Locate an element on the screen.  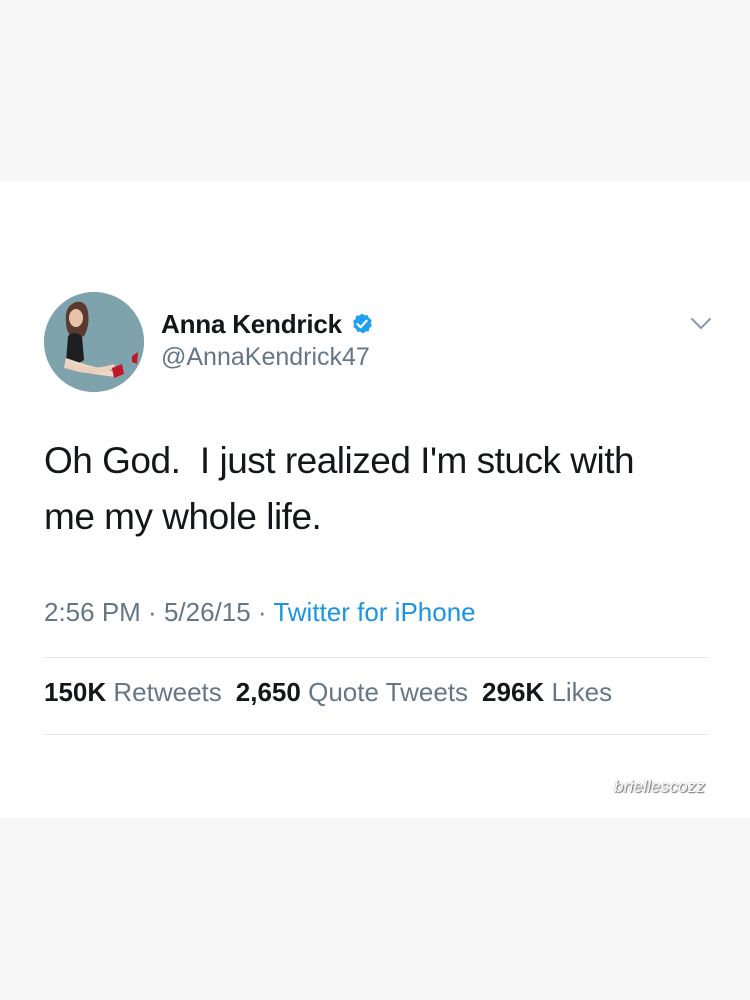
avatar is located at coordinates (94, 342).